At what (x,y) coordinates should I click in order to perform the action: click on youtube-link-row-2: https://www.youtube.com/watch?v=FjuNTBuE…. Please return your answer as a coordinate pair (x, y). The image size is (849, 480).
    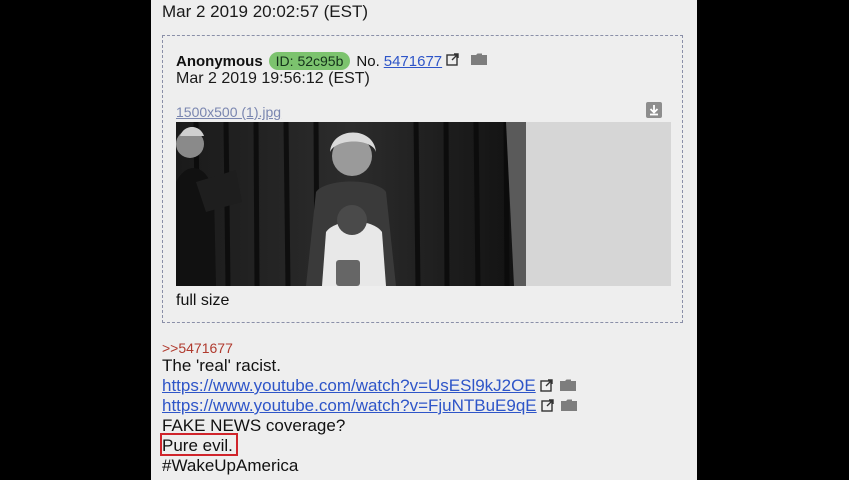
    Looking at the image, I should click on (370, 406).